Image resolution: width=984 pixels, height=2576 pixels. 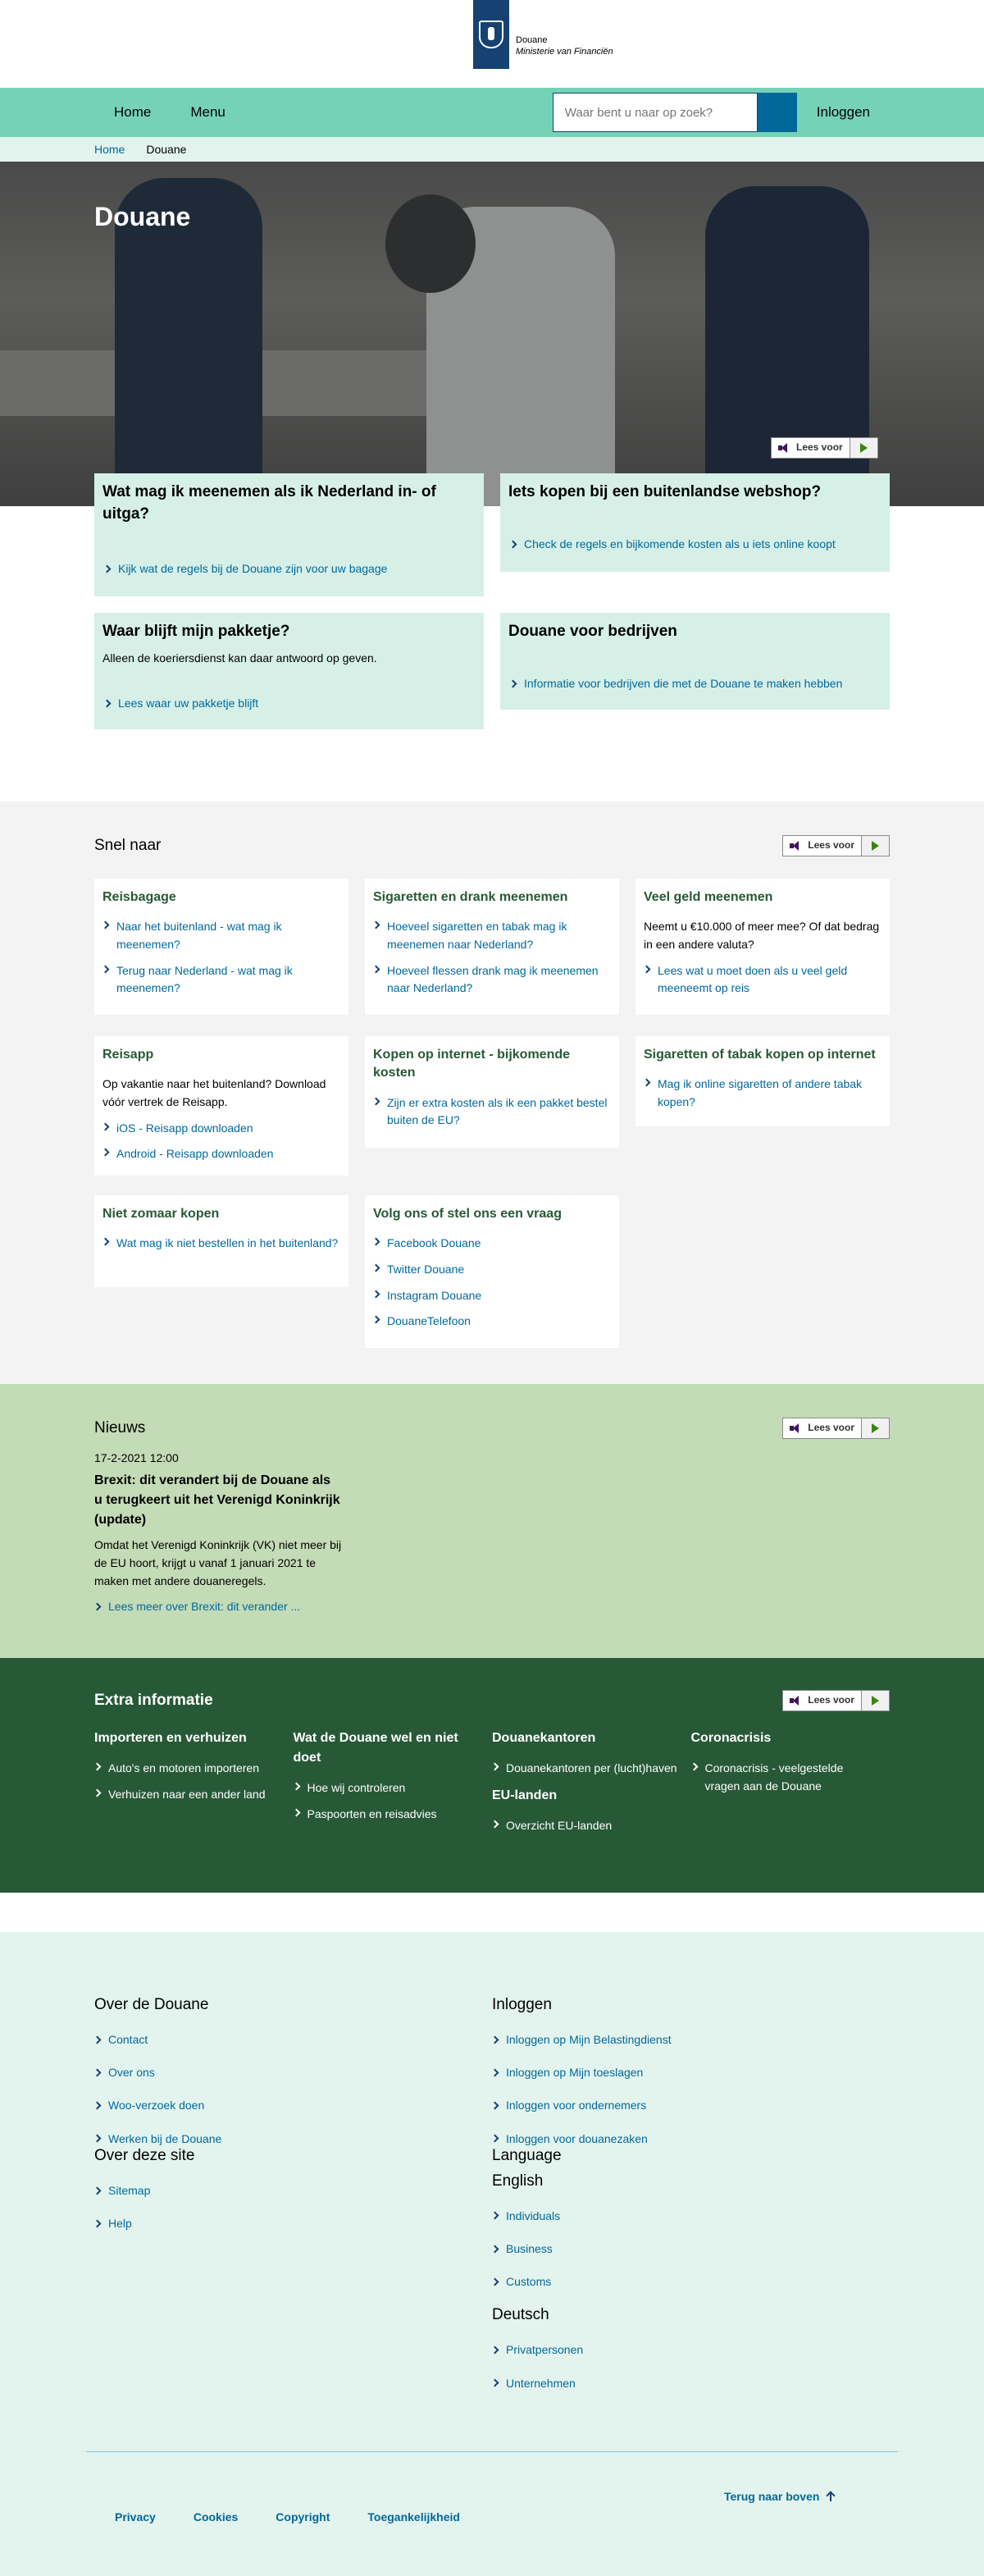 What do you see at coordinates (491, 1244) in the screenshot?
I see `list-item: Facebook Douane` at bounding box center [491, 1244].